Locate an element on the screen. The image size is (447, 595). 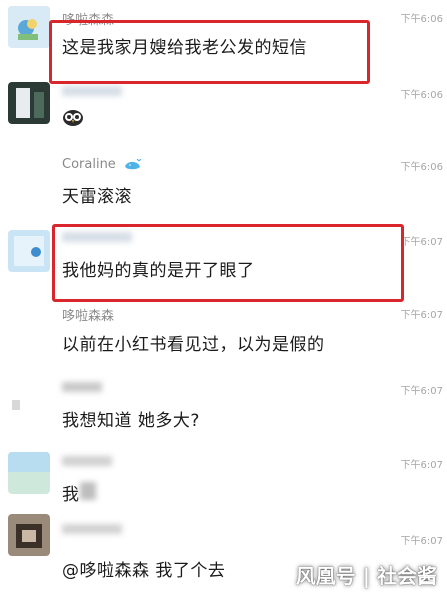
sender-name: Coraline is located at coordinates (102, 164).